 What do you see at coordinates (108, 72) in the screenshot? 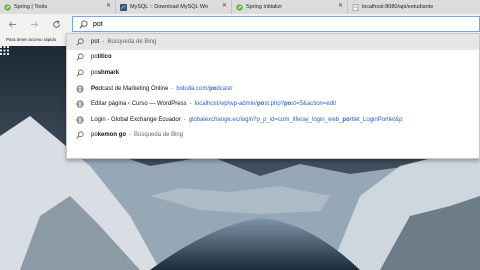
I see `suggestion-completion: shmark` at bounding box center [108, 72].